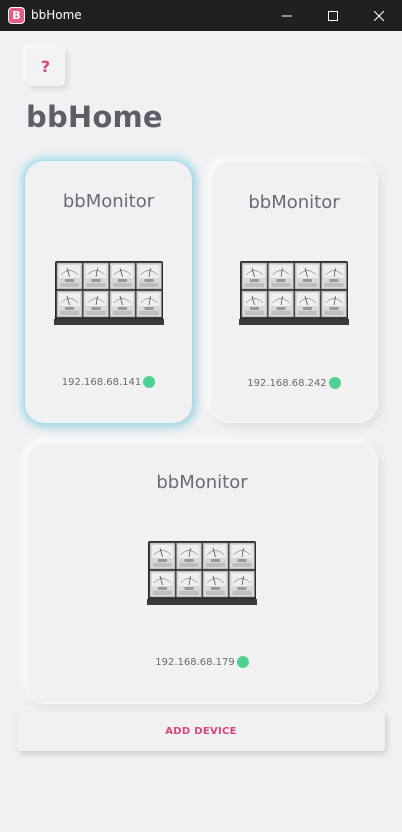 The width and height of the screenshot is (402, 832). What do you see at coordinates (94, 117) in the screenshot?
I see `page-title: bbHome` at bounding box center [94, 117].